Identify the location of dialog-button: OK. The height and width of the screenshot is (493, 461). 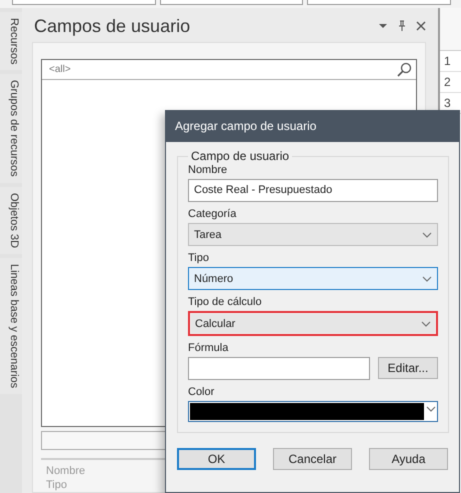
(216, 459).